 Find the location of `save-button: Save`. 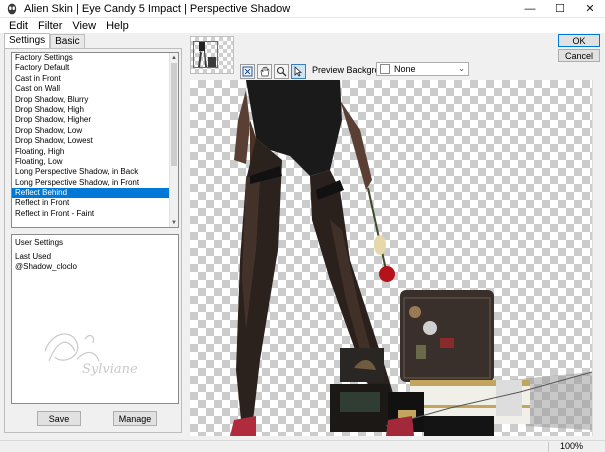

save-button: Save is located at coordinates (59, 418).